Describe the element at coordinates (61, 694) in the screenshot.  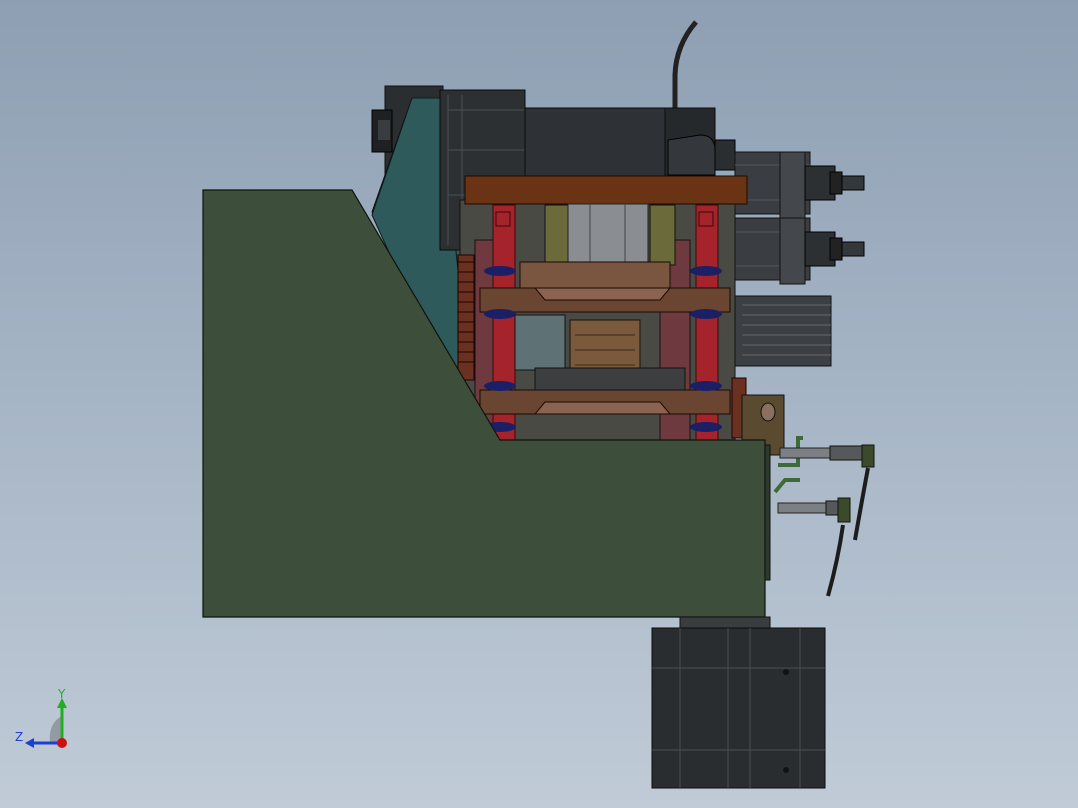
I see `y-axis-label: Y` at that location.